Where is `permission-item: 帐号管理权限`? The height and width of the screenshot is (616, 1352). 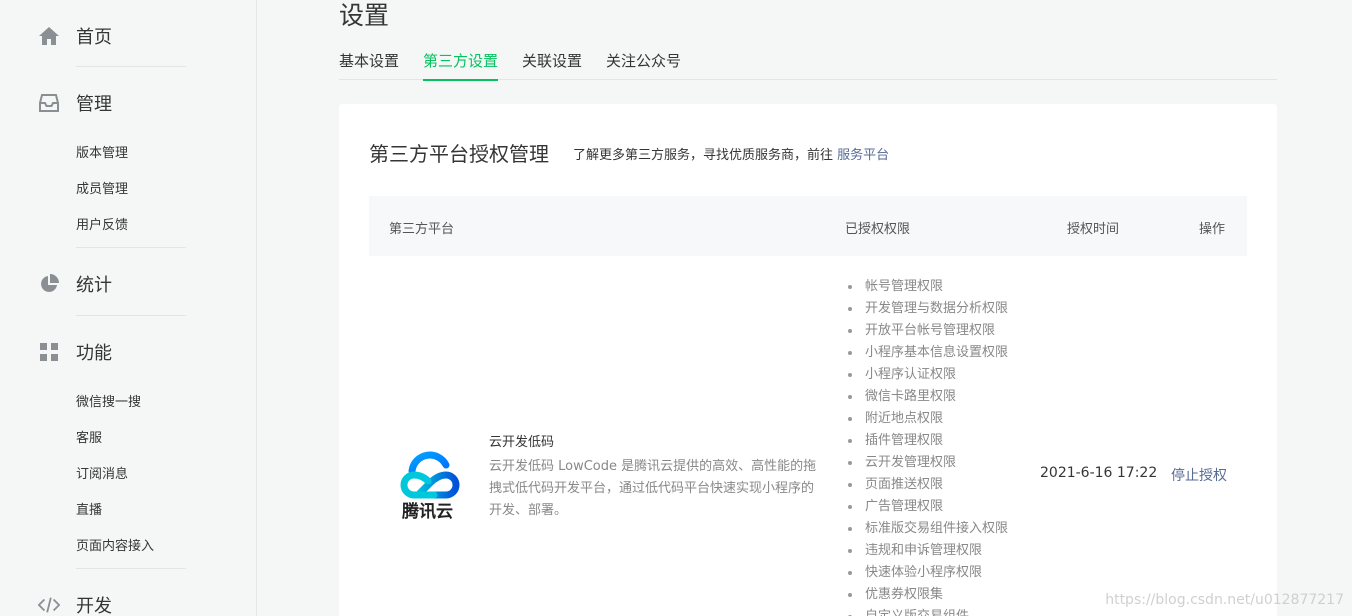 permission-item: 帐号管理权限 is located at coordinates (927, 287).